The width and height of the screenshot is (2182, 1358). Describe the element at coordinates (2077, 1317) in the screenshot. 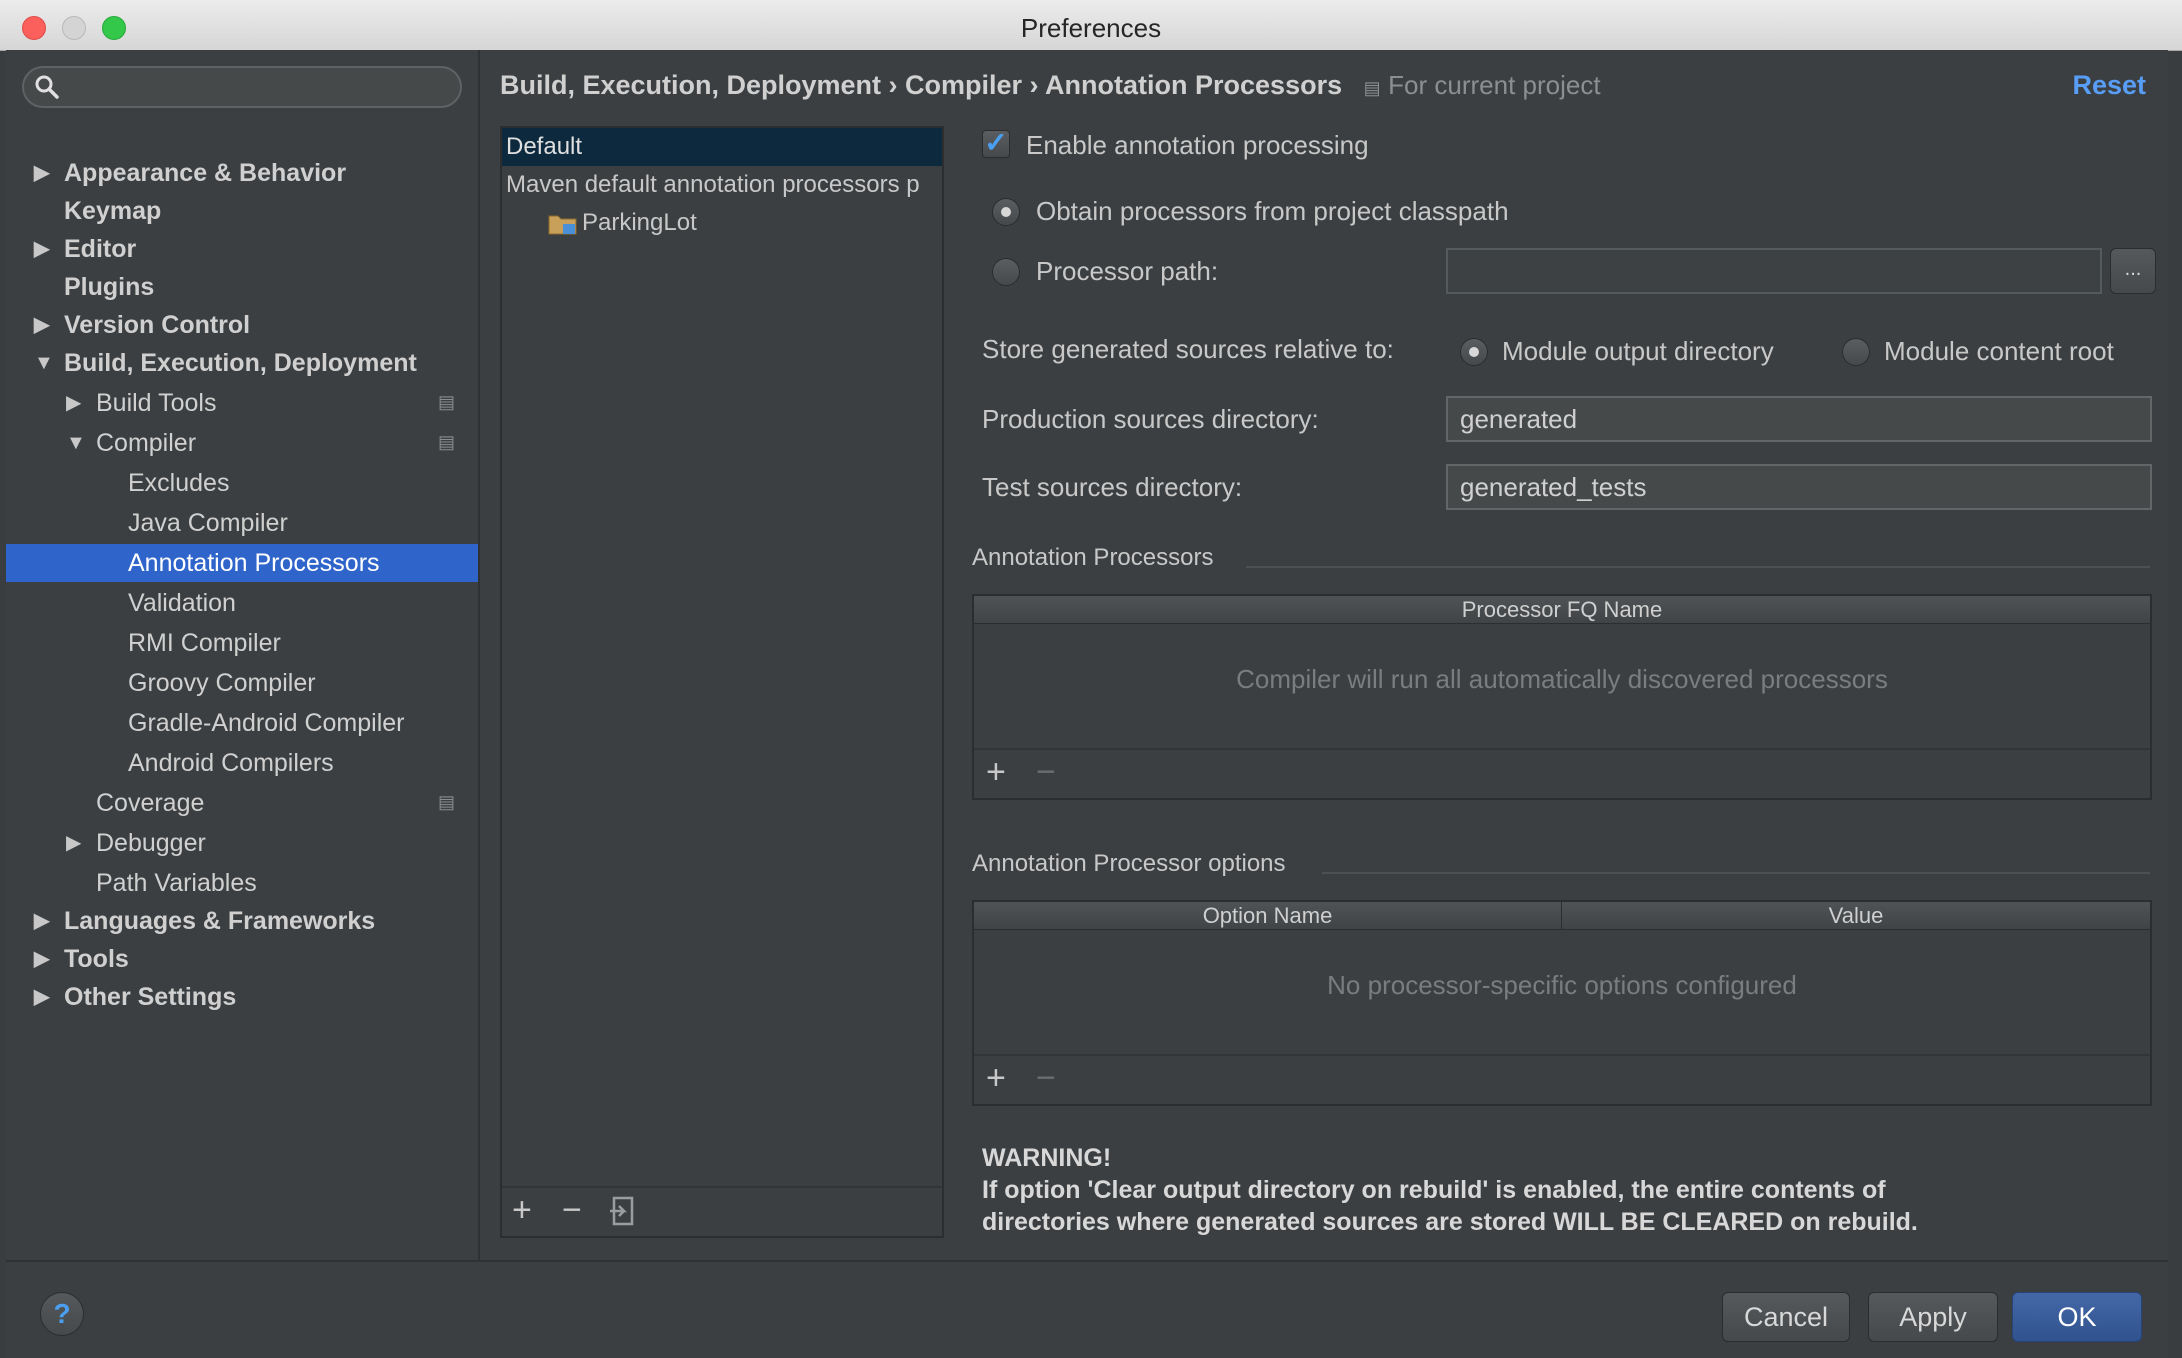

I see `ok-button: OK` at that location.